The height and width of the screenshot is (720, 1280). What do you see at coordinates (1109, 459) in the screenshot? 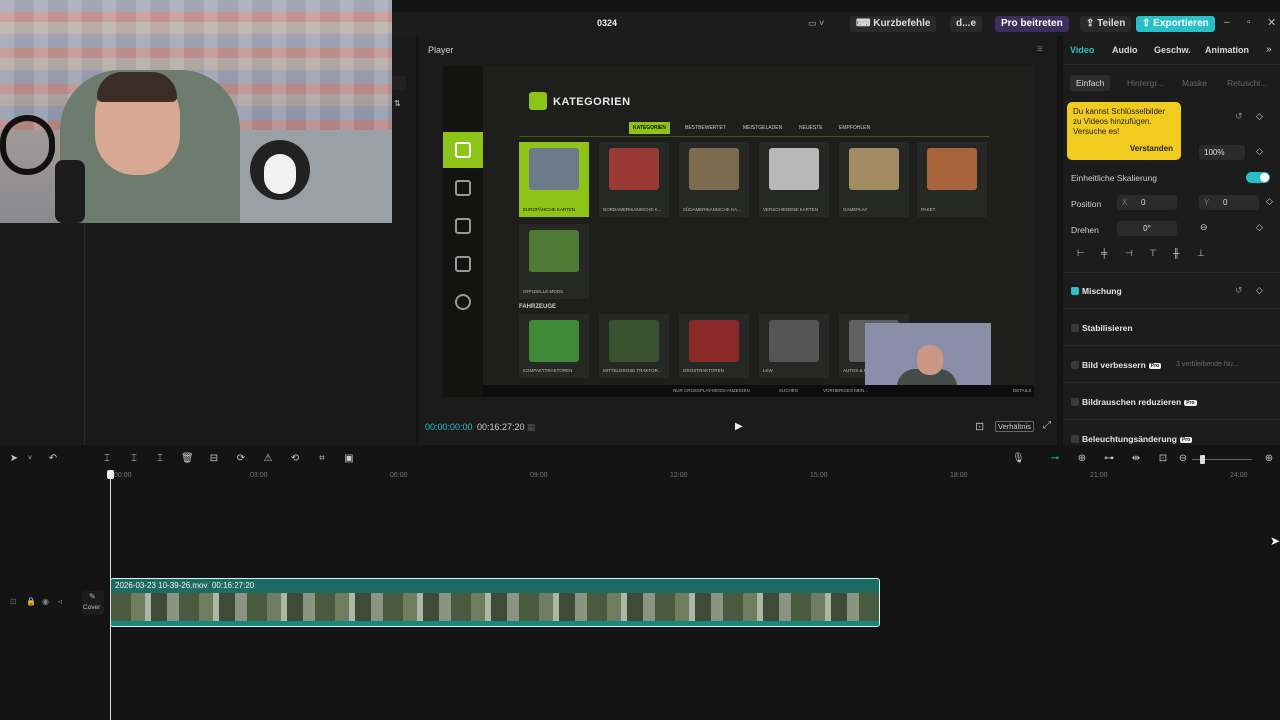
I see `preview-axis-icon: ⊶` at bounding box center [1109, 459].